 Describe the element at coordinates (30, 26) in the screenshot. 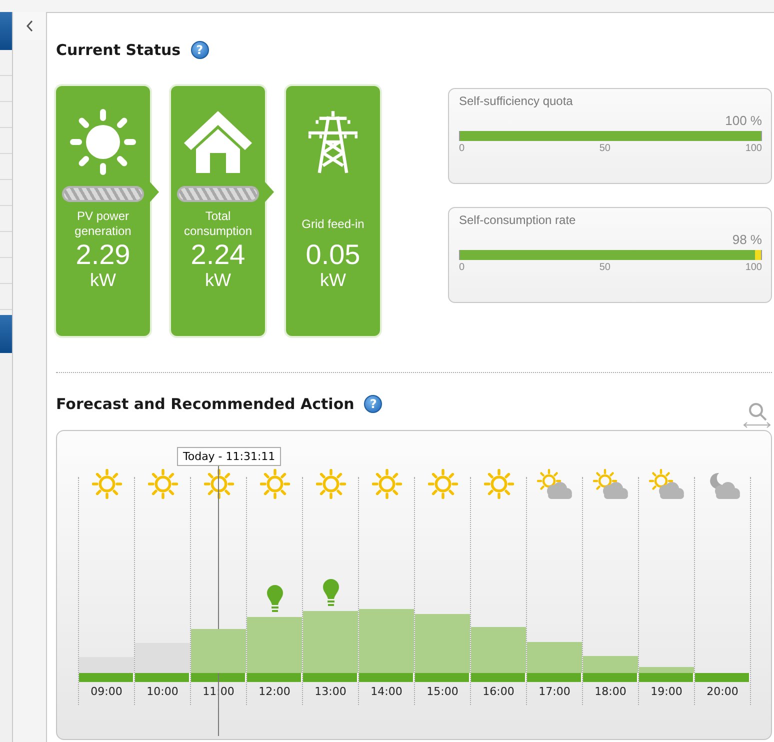

I see `chevron-left-icon` at that location.